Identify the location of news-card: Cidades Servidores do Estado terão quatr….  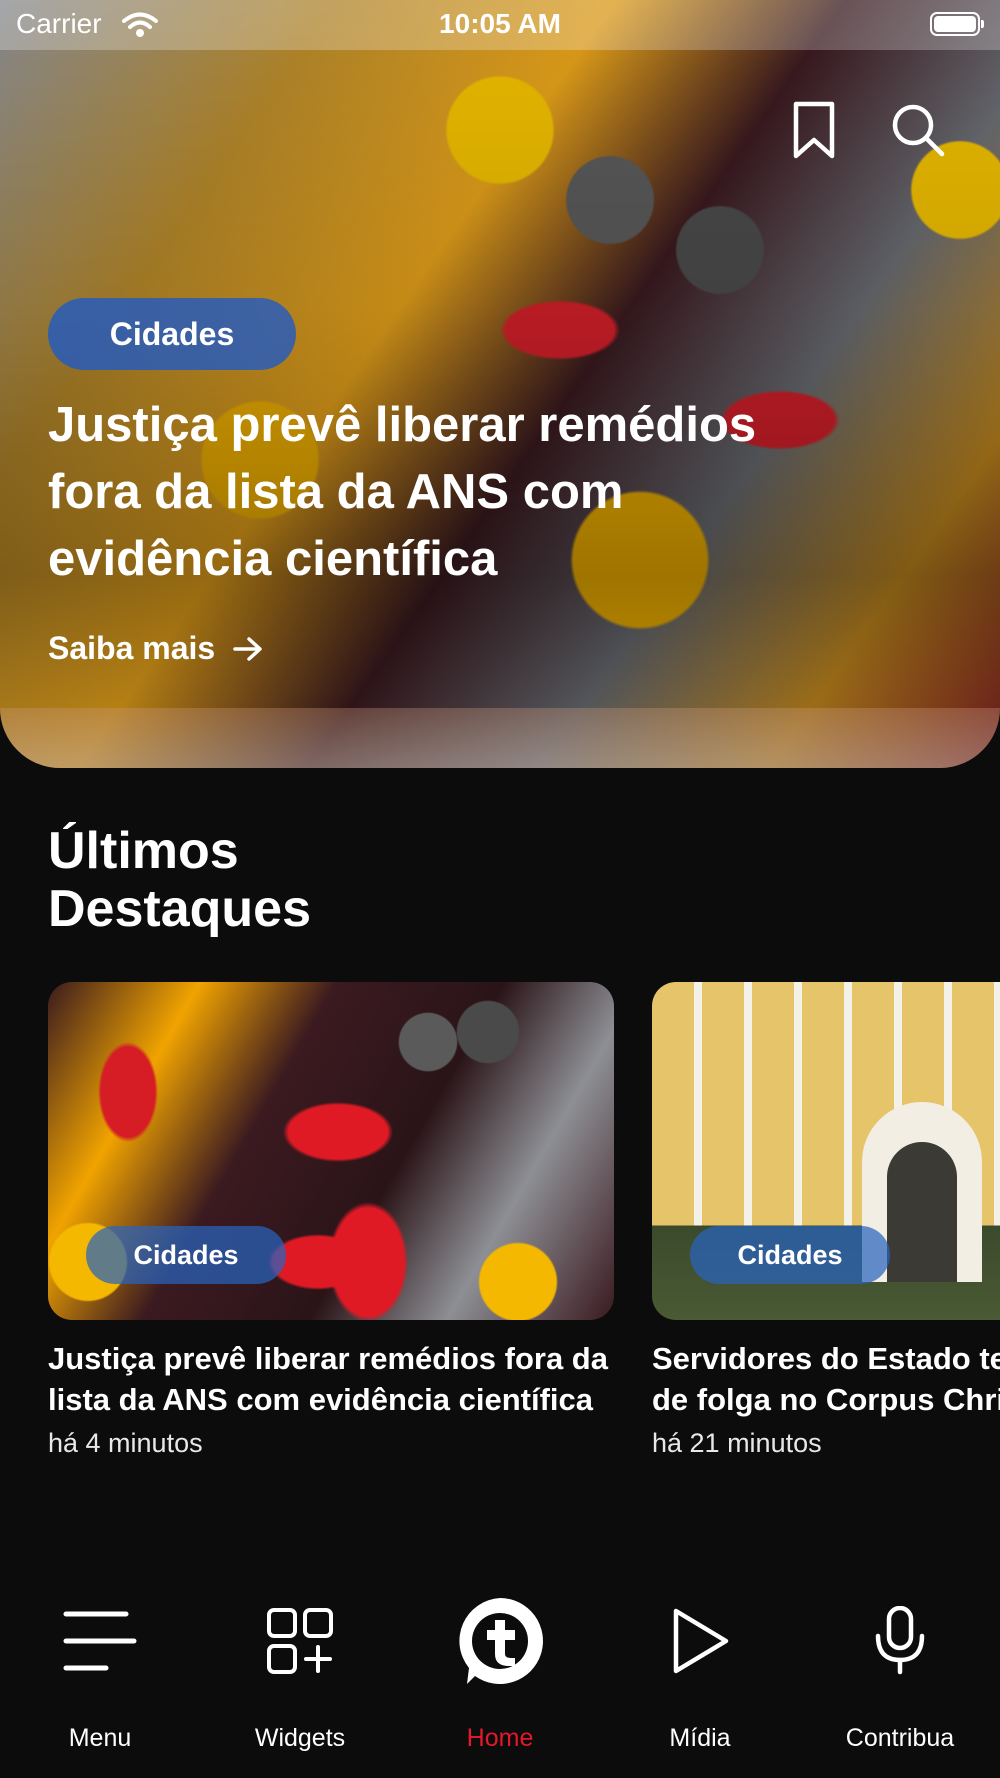
(826, 1220).